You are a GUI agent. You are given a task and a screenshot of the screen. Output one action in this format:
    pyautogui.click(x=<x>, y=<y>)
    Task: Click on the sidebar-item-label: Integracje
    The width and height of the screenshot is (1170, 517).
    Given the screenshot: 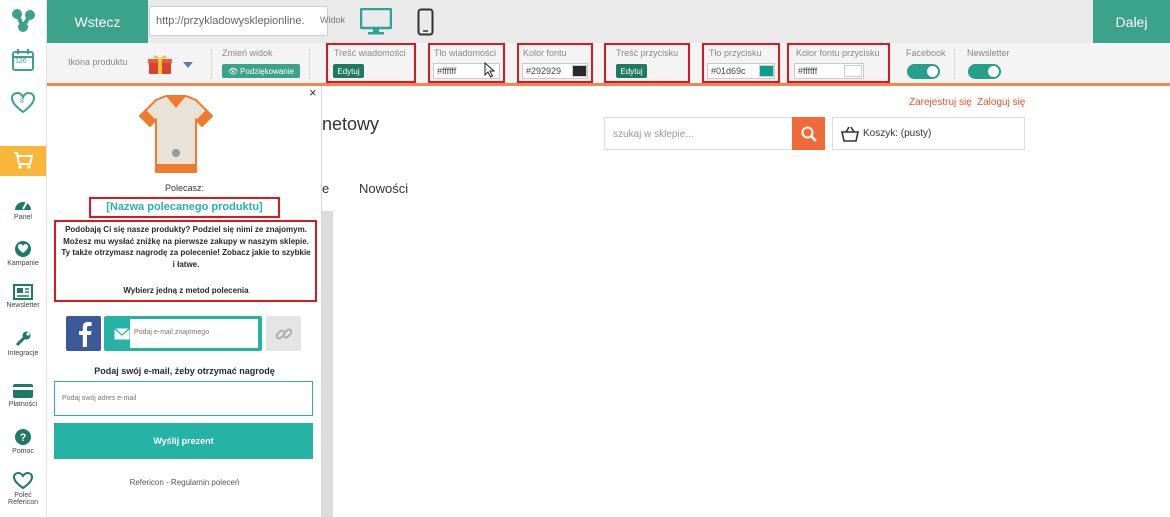 What is the action you would take?
    pyautogui.click(x=23, y=353)
    